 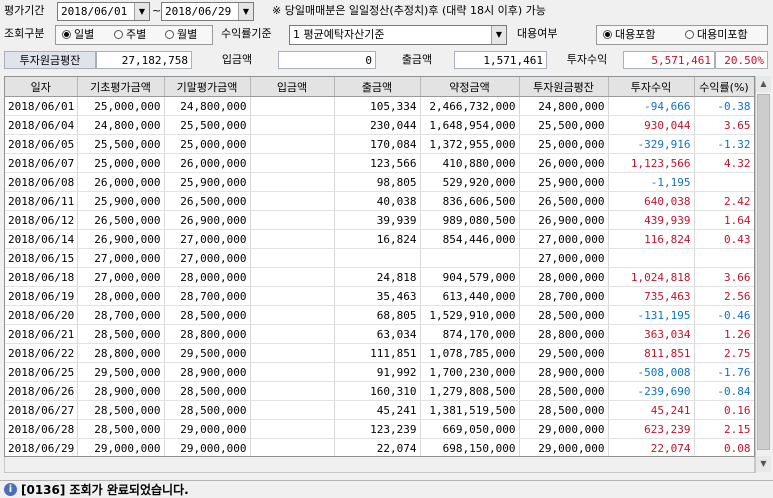 I want to click on start-date-picker: 2018/06/01 ▼, so click(x=103, y=11).